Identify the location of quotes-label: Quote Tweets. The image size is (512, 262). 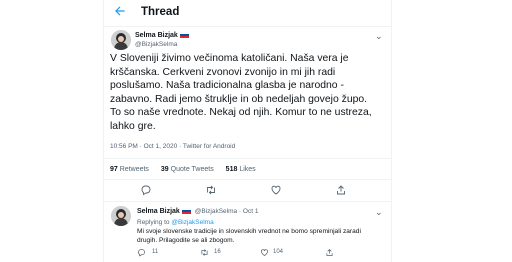
(192, 169).